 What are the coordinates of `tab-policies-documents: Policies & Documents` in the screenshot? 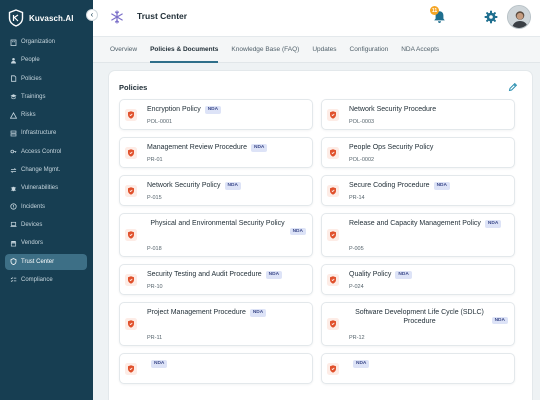 It's located at (184, 50).